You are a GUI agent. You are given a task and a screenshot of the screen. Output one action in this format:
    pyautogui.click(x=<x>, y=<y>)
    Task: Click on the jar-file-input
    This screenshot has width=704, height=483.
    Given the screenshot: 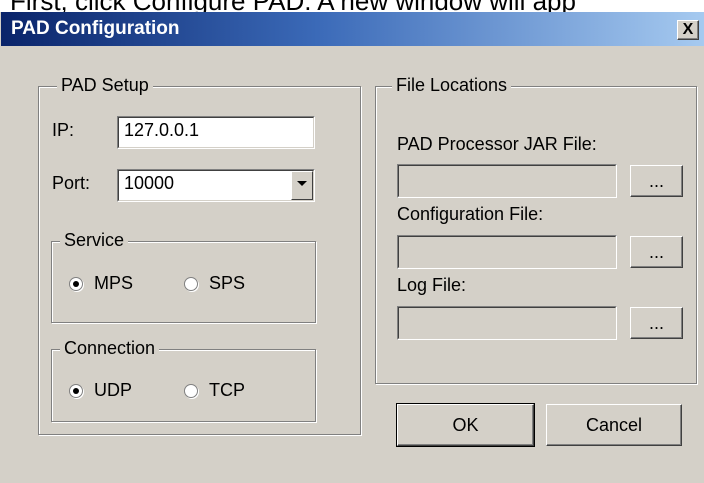 What is the action you would take?
    pyautogui.click(x=507, y=181)
    